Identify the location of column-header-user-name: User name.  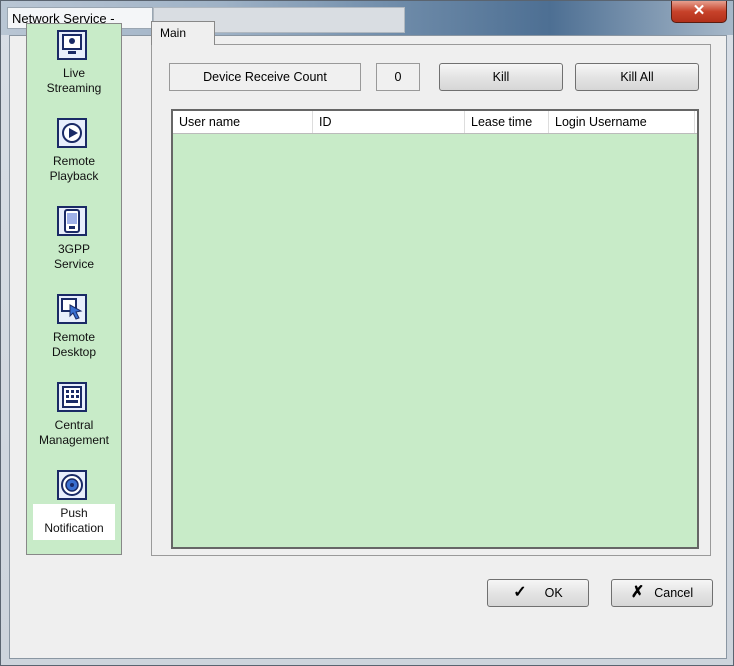
(243, 122).